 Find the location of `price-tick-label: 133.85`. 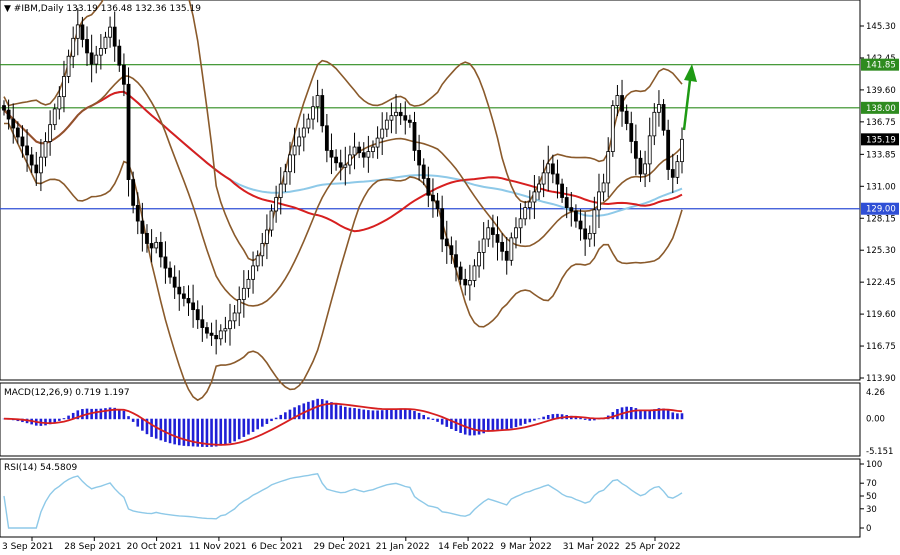

price-tick-label: 133.85 is located at coordinates (881, 155).